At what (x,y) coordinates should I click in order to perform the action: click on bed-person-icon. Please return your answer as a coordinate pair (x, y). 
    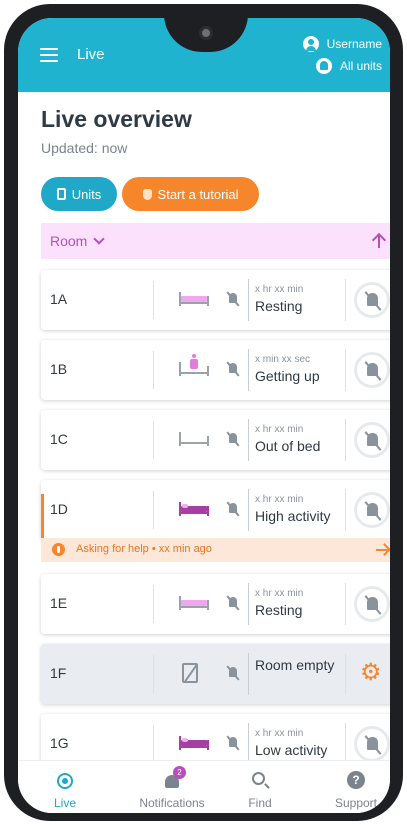
    Looking at the image, I should click on (194, 365).